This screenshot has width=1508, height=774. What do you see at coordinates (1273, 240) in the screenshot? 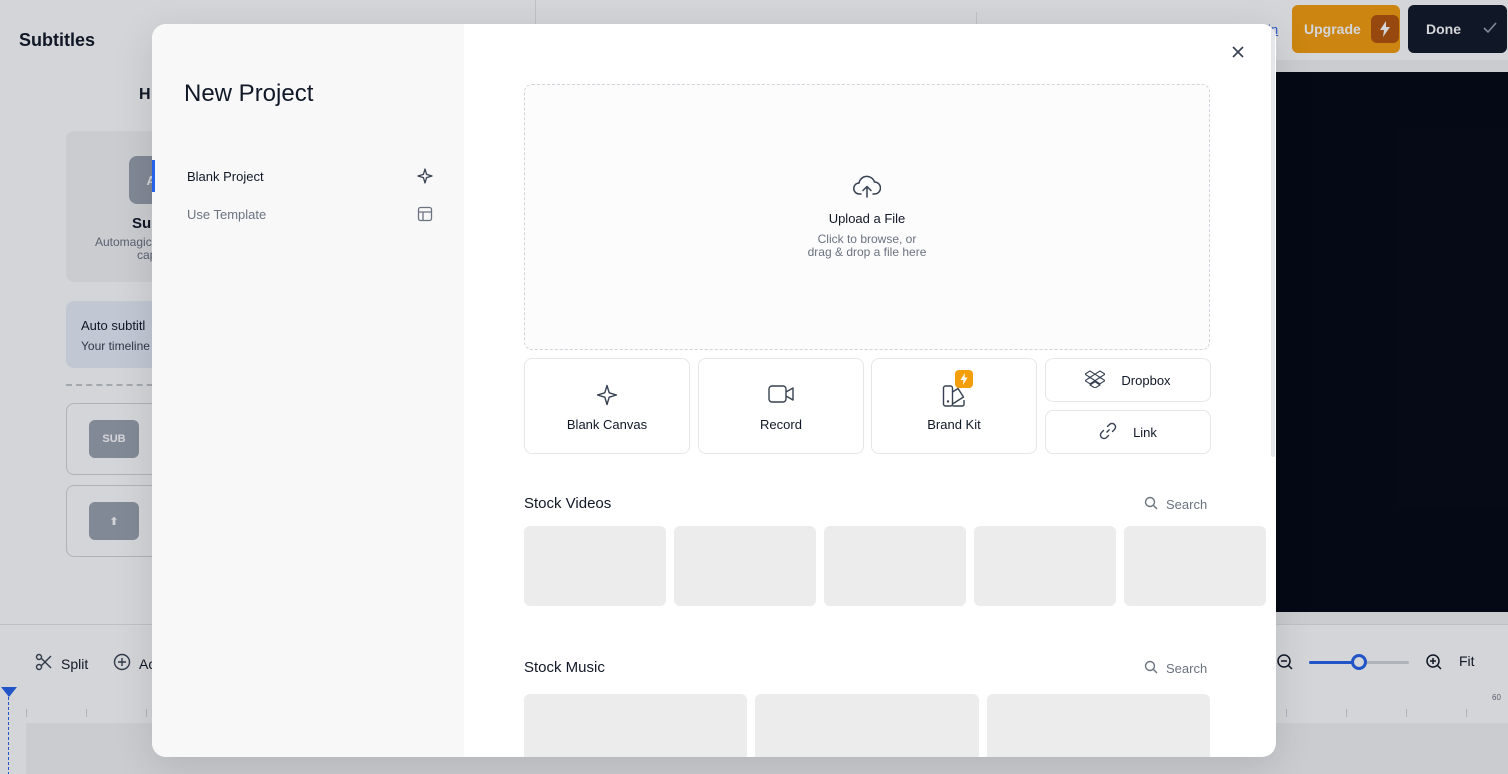
I see `scrollbar` at bounding box center [1273, 240].